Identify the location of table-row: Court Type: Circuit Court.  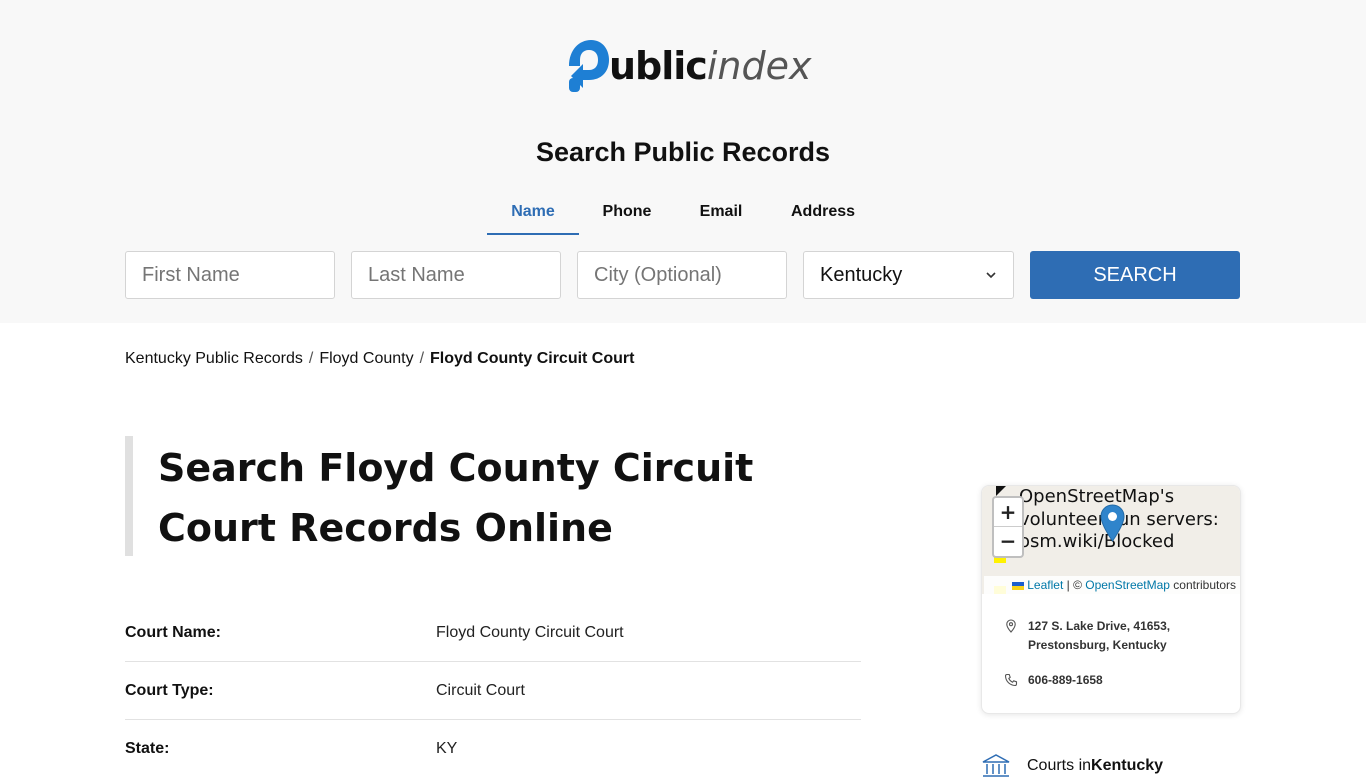
(493, 691).